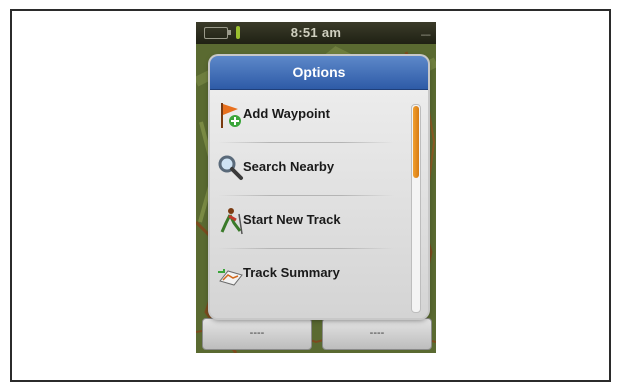  What do you see at coordinates (292, 219) in the screenshot?
I see `menu-item-label: Start New Track` at bounding box center [292, 219].